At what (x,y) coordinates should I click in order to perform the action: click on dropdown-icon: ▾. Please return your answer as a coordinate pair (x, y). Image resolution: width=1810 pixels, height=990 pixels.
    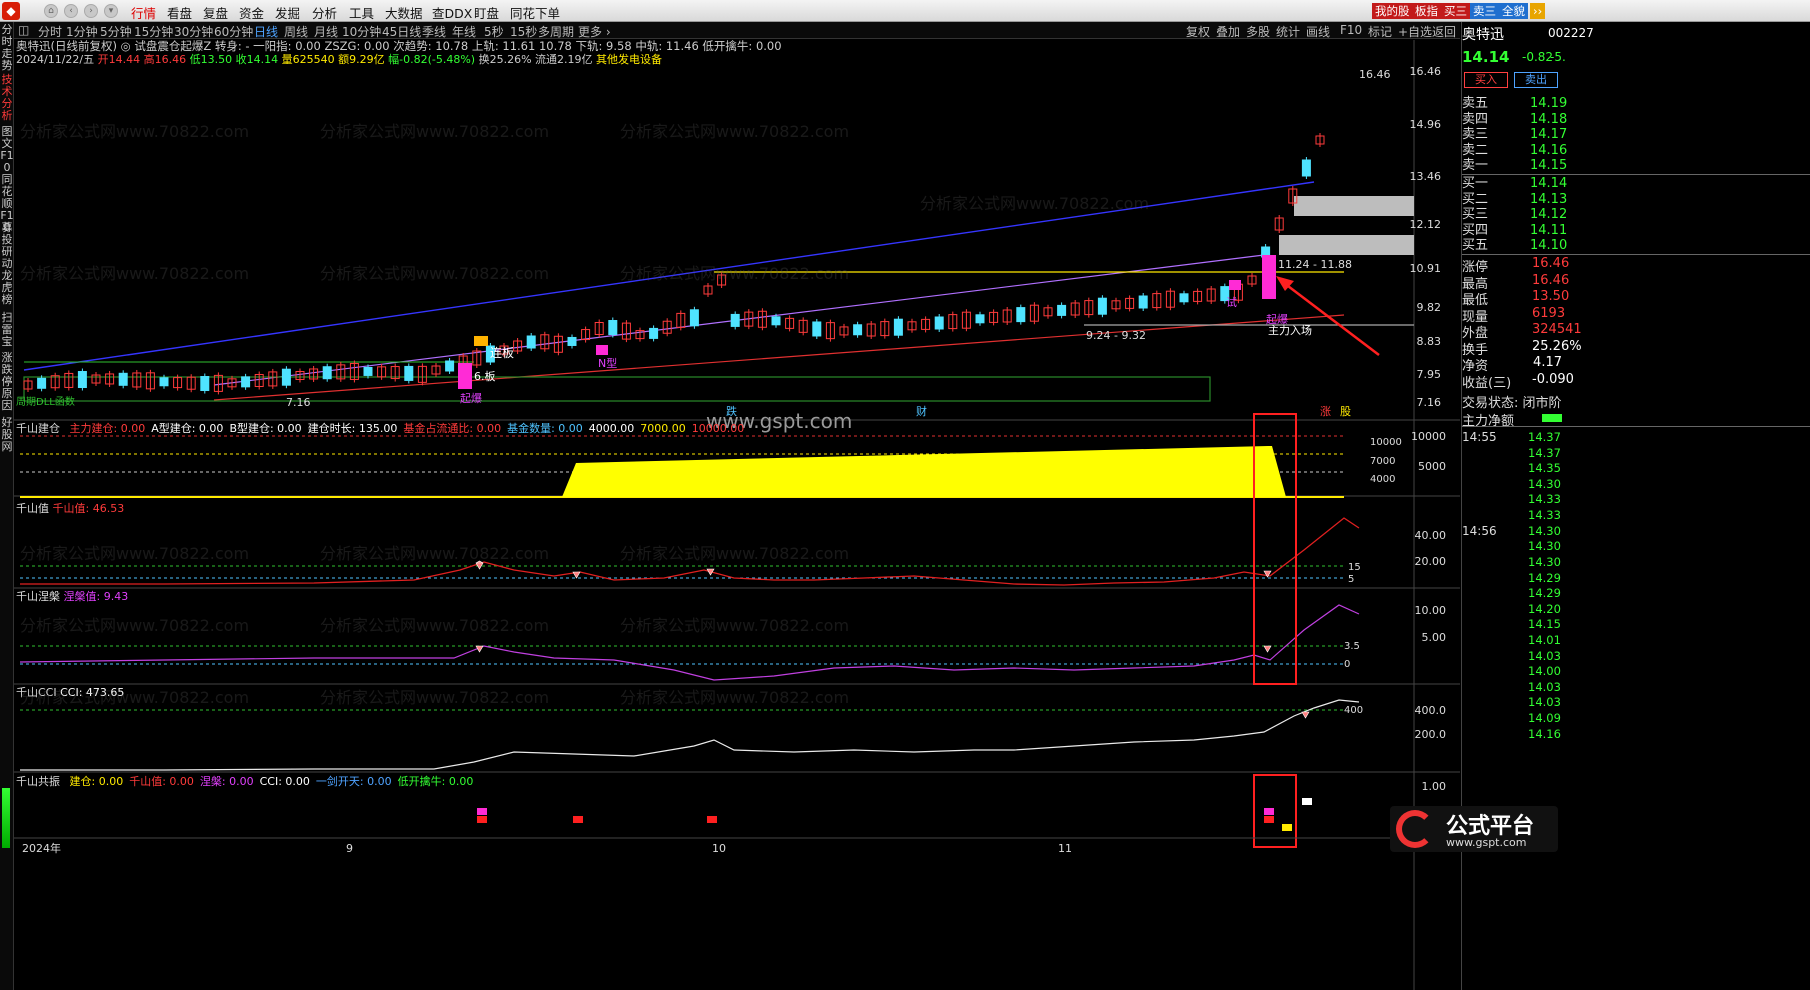
    Looking at the image, I should click on (111, 11).